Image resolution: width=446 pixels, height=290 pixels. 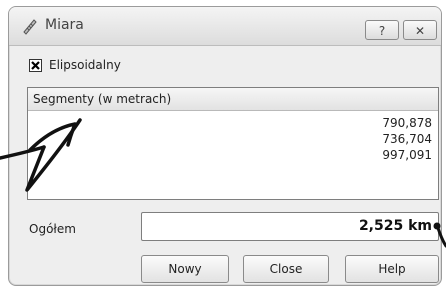 What do you see at coordinates (225, 26) in the screenshot?
I see `title-bar: Miara ? ✕` at bounding box center [225, 26].